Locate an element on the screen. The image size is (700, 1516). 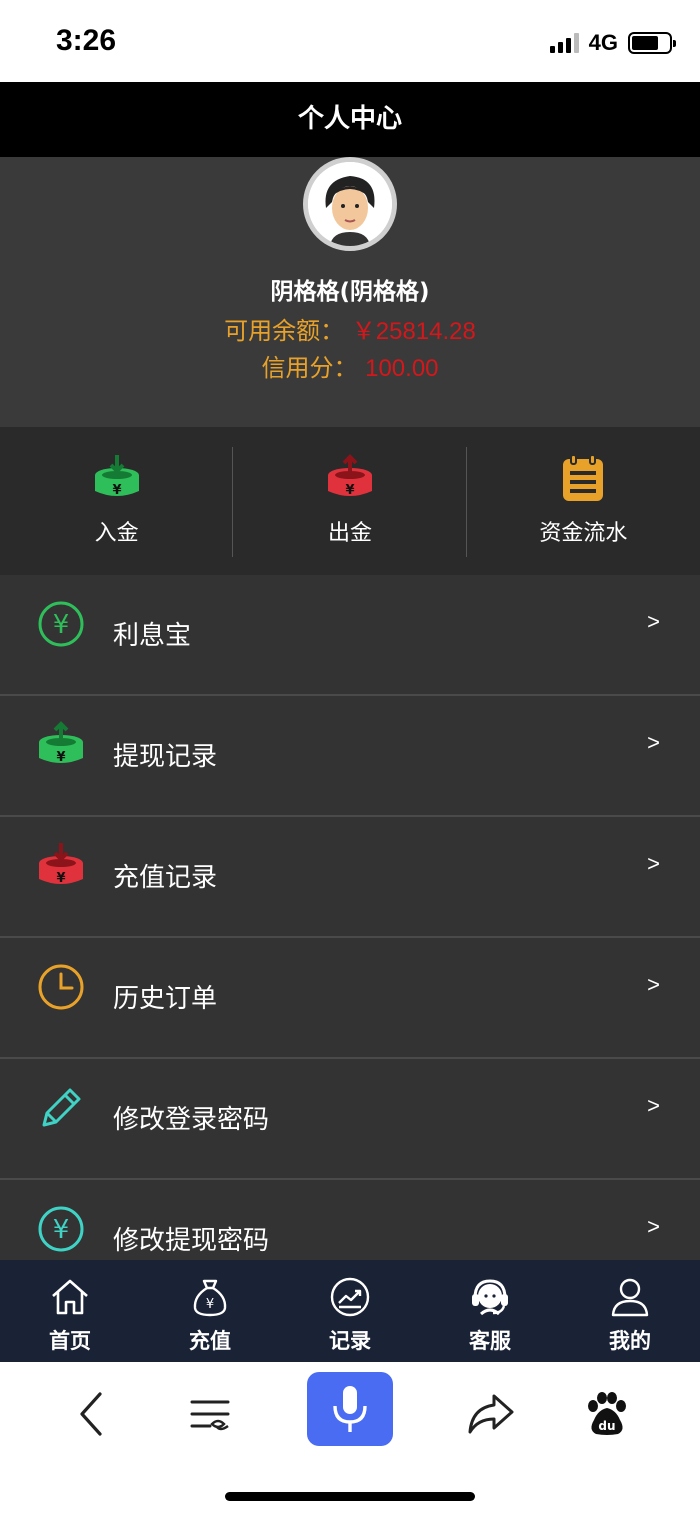
clock-icon is located at coordinates (61, 987).